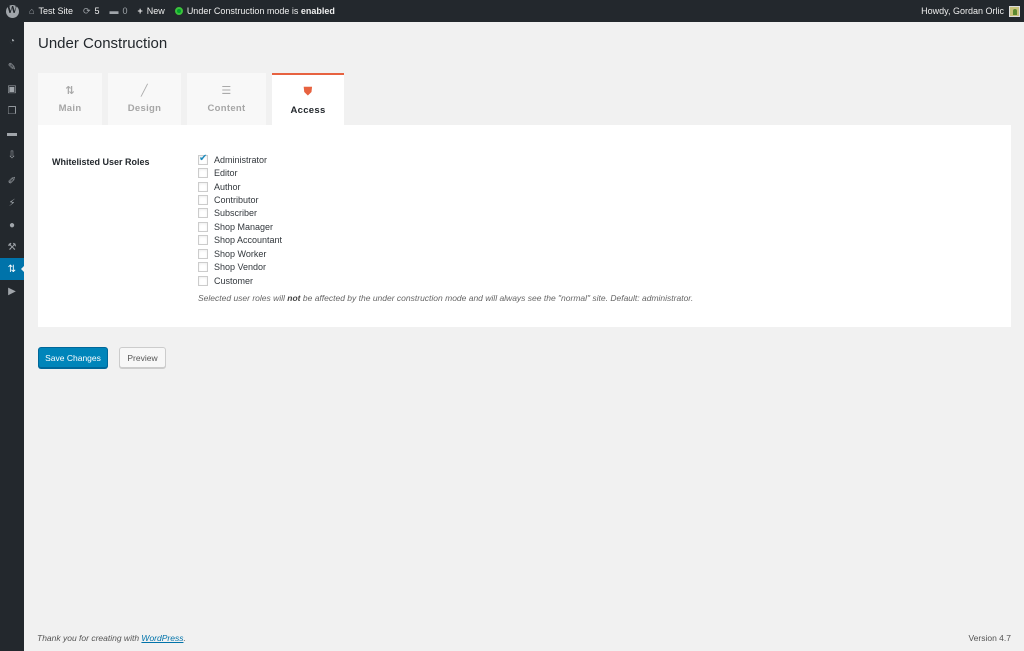  I want to click on tab-main: ⇅ Main, so click(70, 99).